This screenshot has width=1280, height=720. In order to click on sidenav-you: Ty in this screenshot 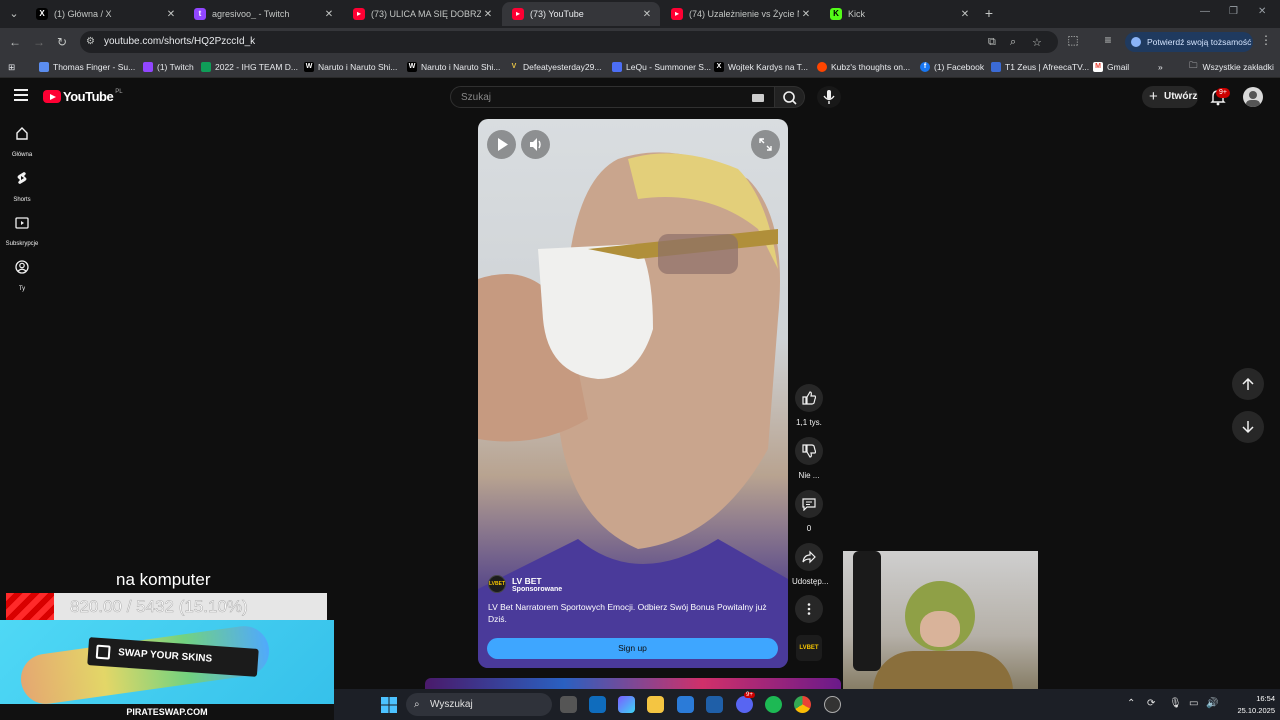, I will do `click(22, 277)`.